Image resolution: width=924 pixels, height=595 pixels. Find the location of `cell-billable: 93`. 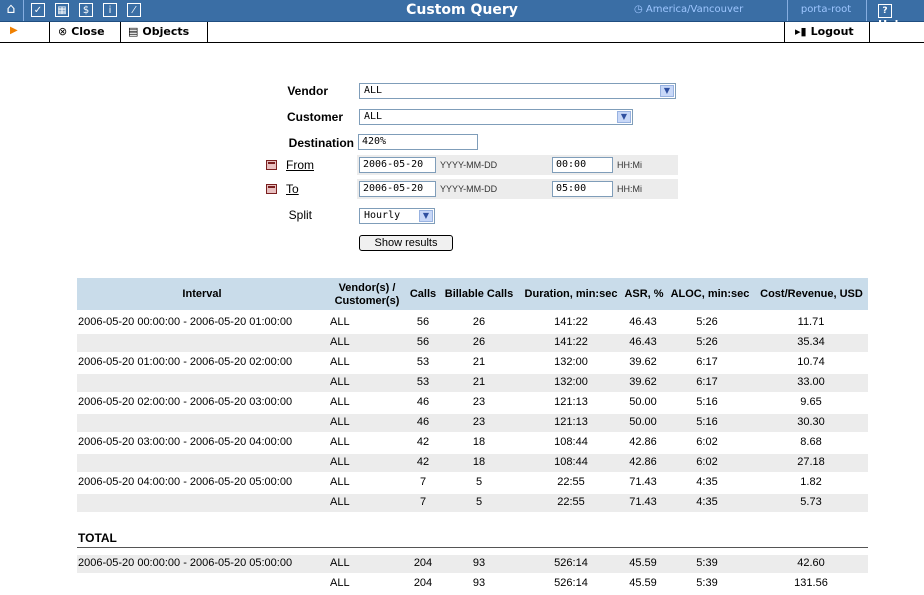

cell-billable: 93 is located at coordinates (479, 563).